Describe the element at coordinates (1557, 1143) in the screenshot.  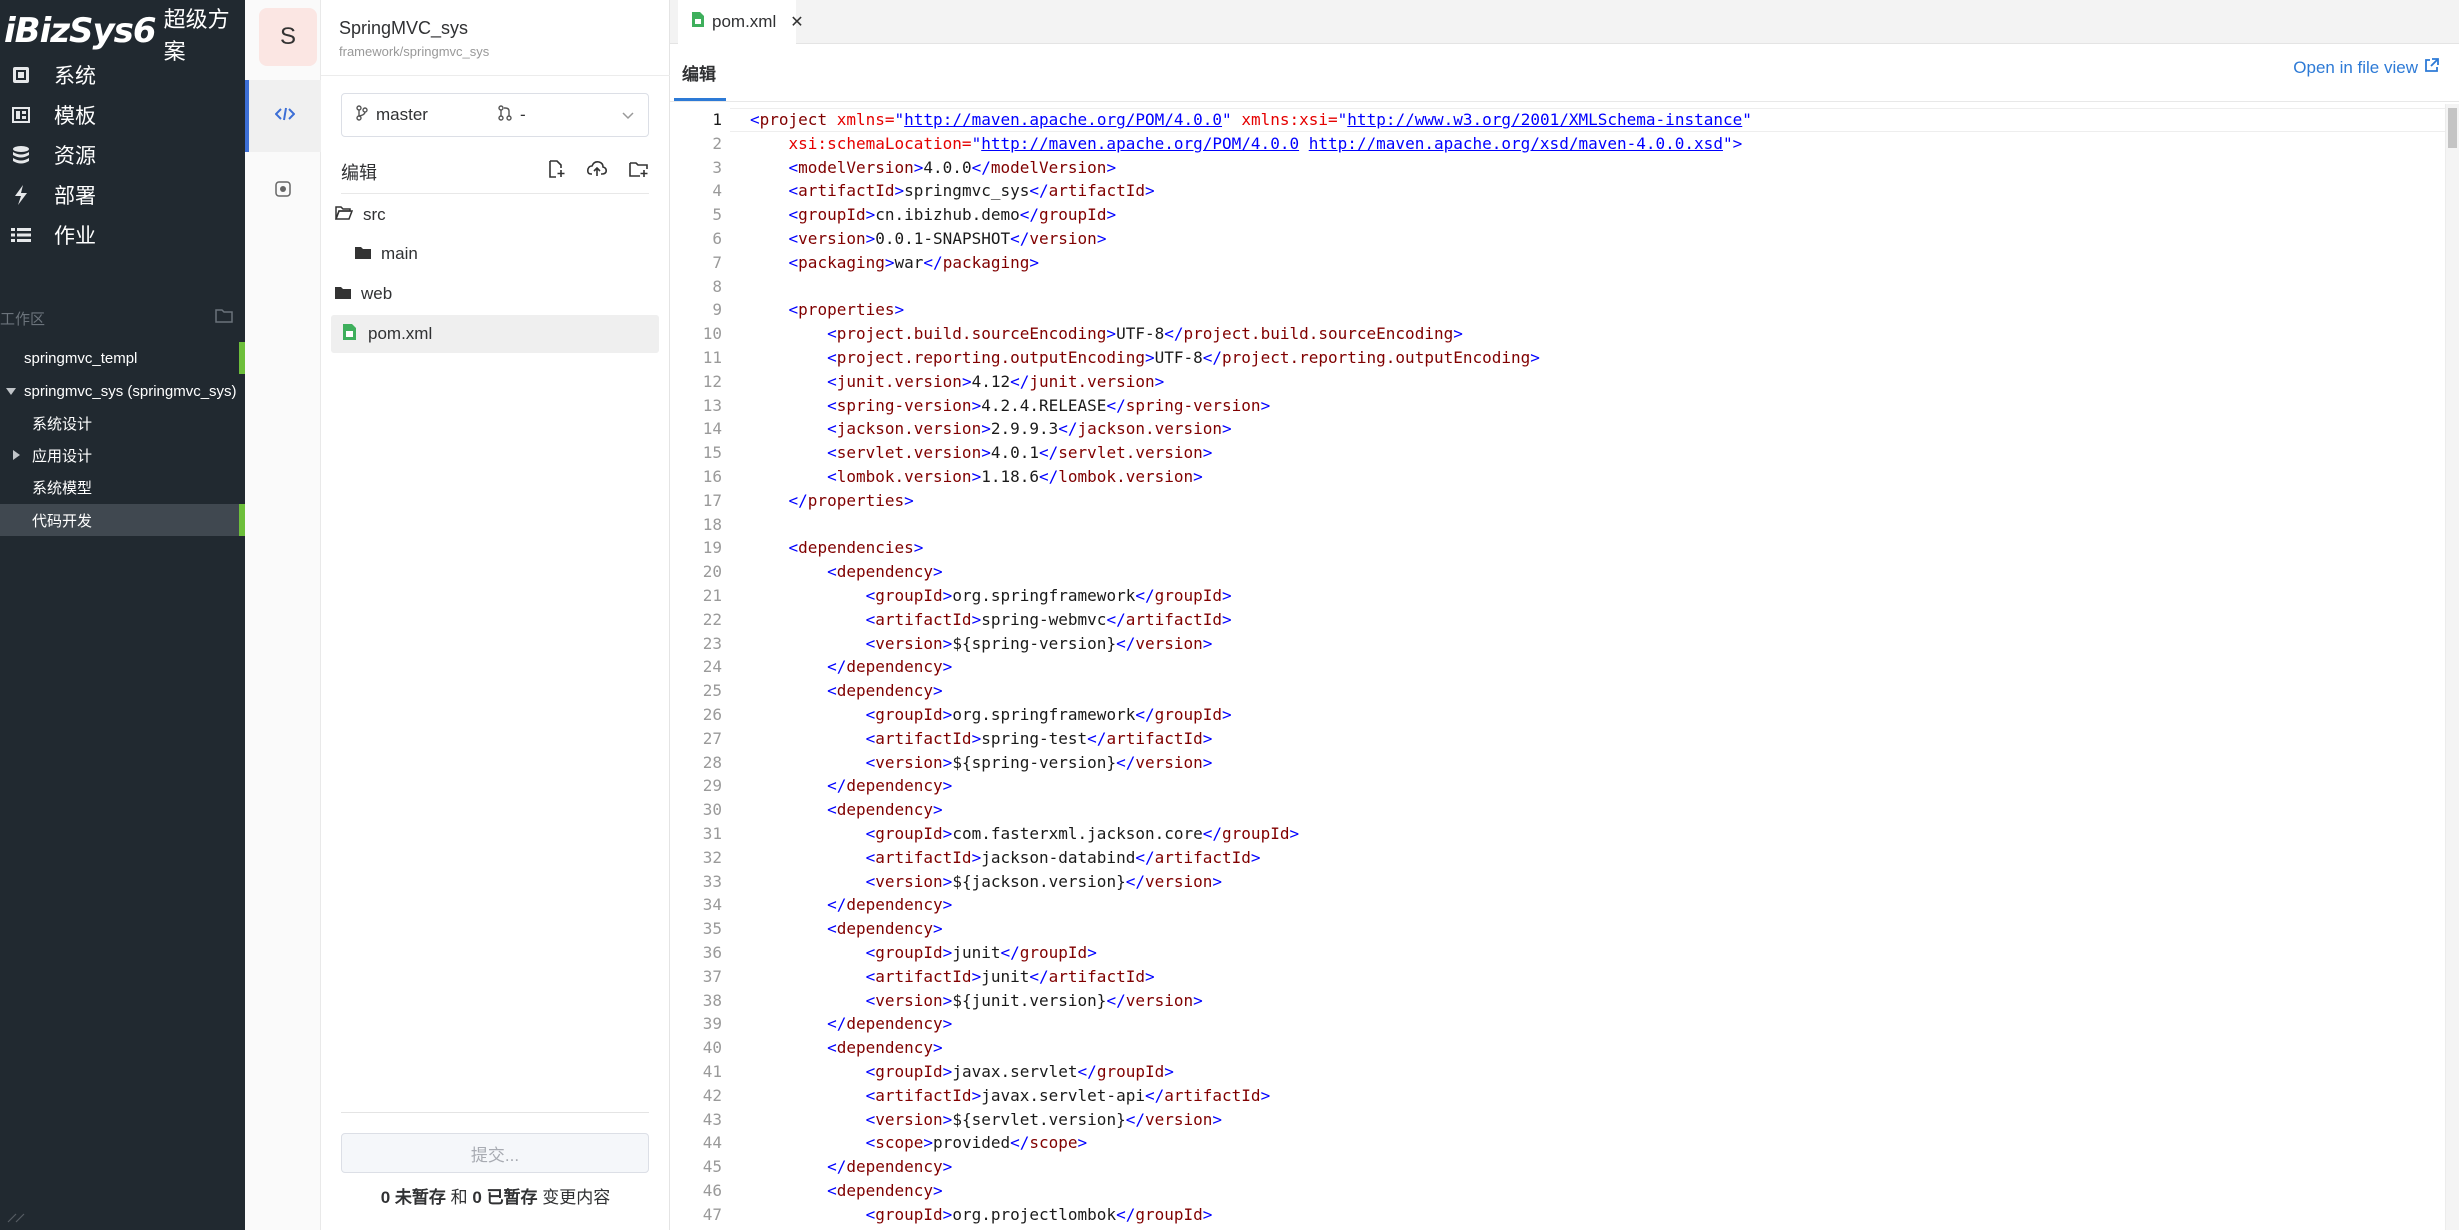
I see `code-line: 44 <scope>provided</scope>` at that location.